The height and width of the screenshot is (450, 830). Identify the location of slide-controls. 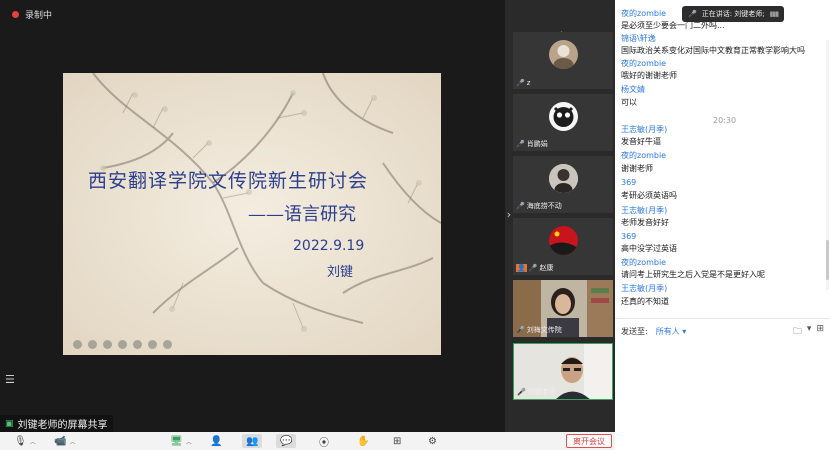
(122, 344).